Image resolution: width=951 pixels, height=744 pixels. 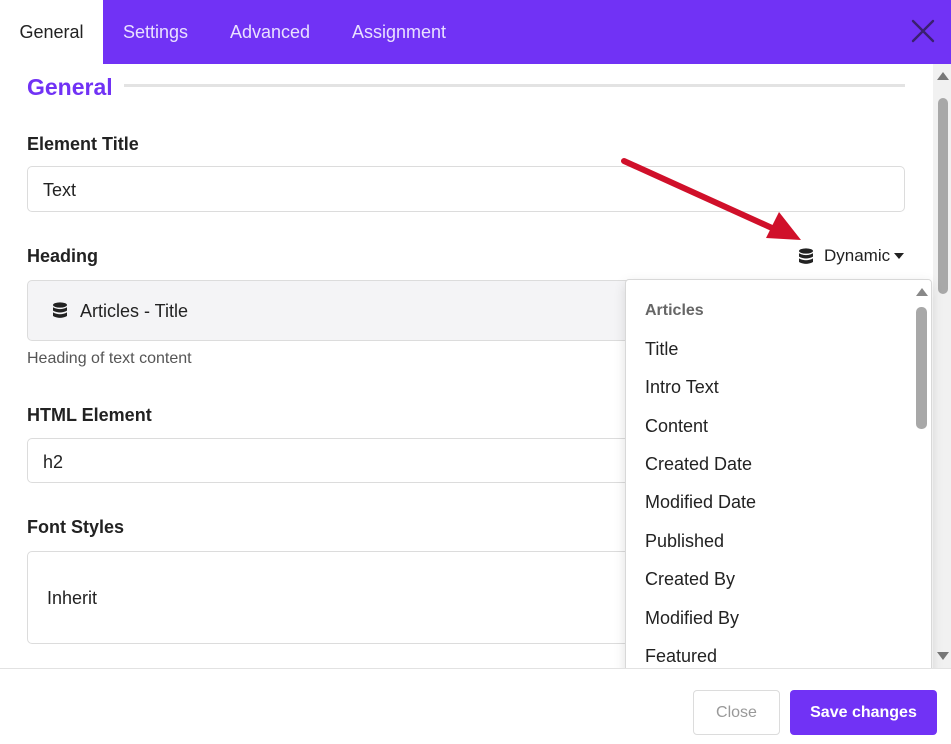 I want to click on menu-item-modified-date: Modified Date, so click(x=700, y=502).